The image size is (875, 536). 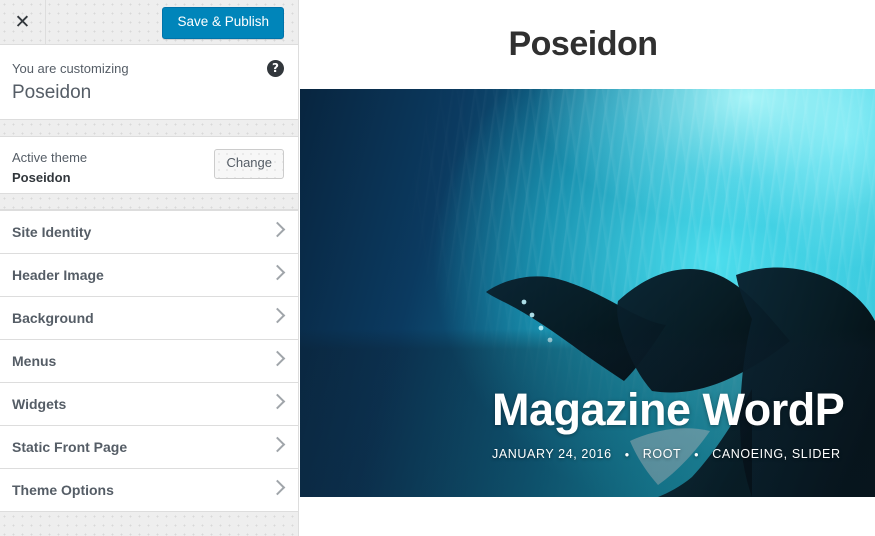 What do you see at coordinates (249, 164) in the screenshot?
I see `change-theme-button: Change` at bounding box center [249, 164].